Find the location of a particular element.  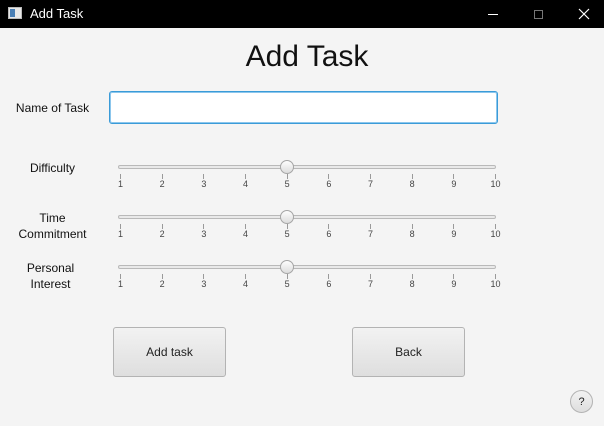

personal-interest-label-line1: Personal is located at coordinates (50, 268).